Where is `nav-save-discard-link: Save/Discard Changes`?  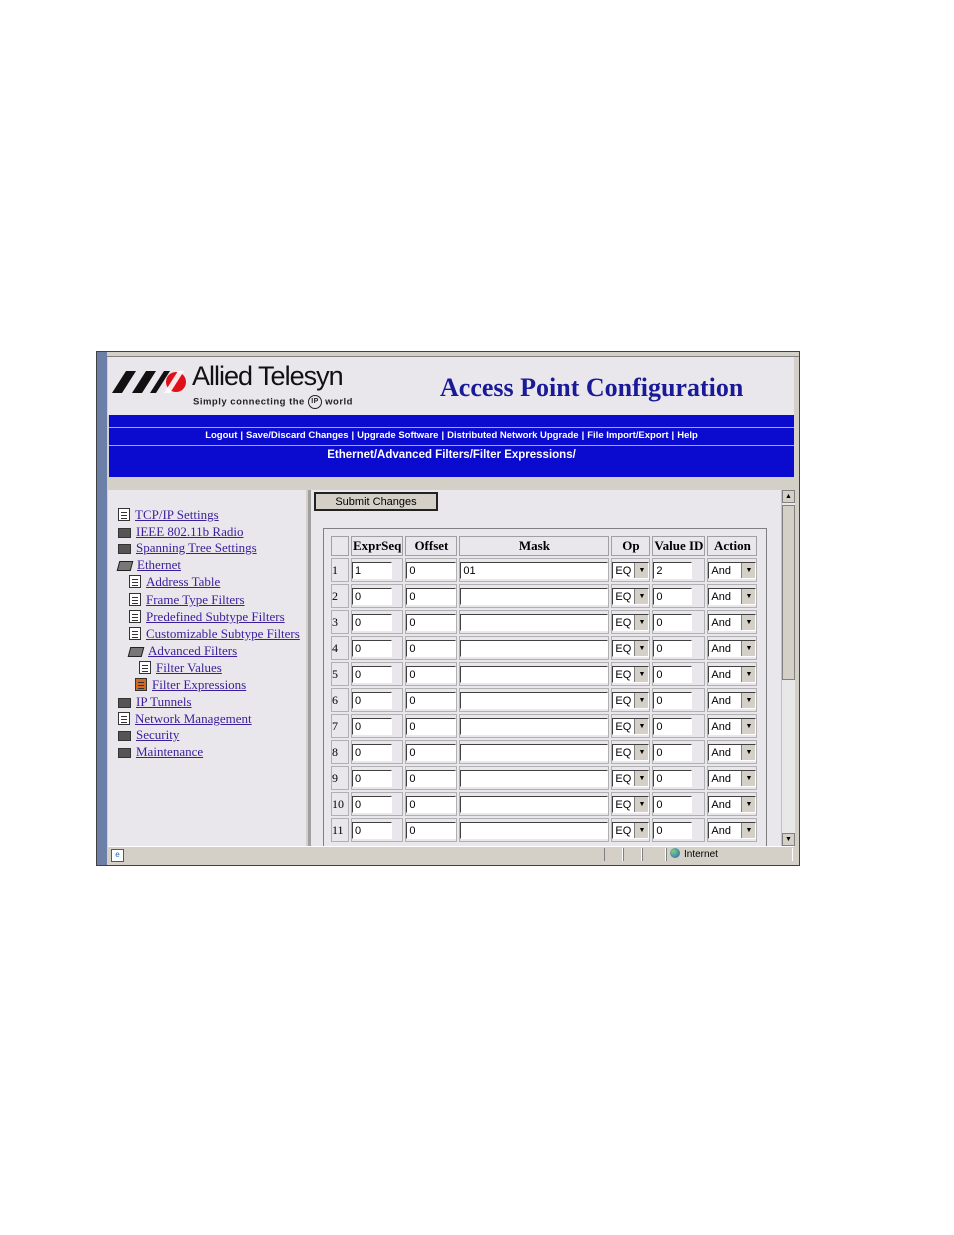
nav-save-discard-link: Save/Discard Changes is located at coordinates (297, 435).